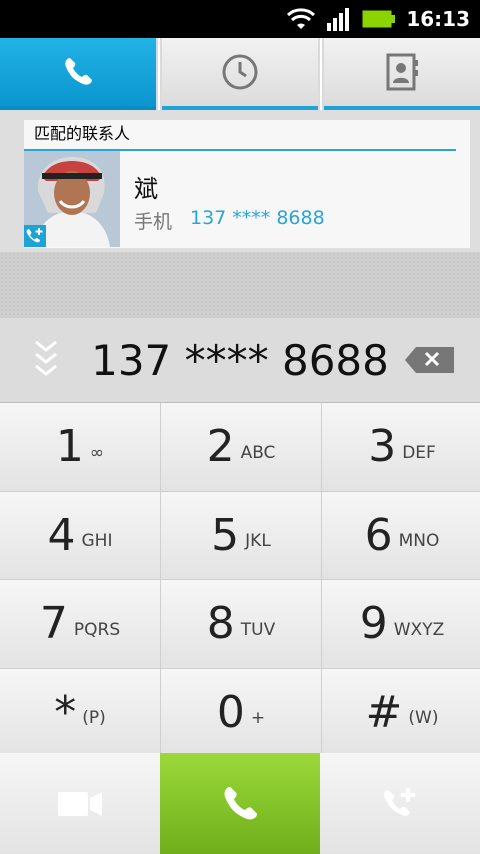 The width and height of the screenshot is (480, 854). I want to click on key-digit: 0, so click(230, 712).